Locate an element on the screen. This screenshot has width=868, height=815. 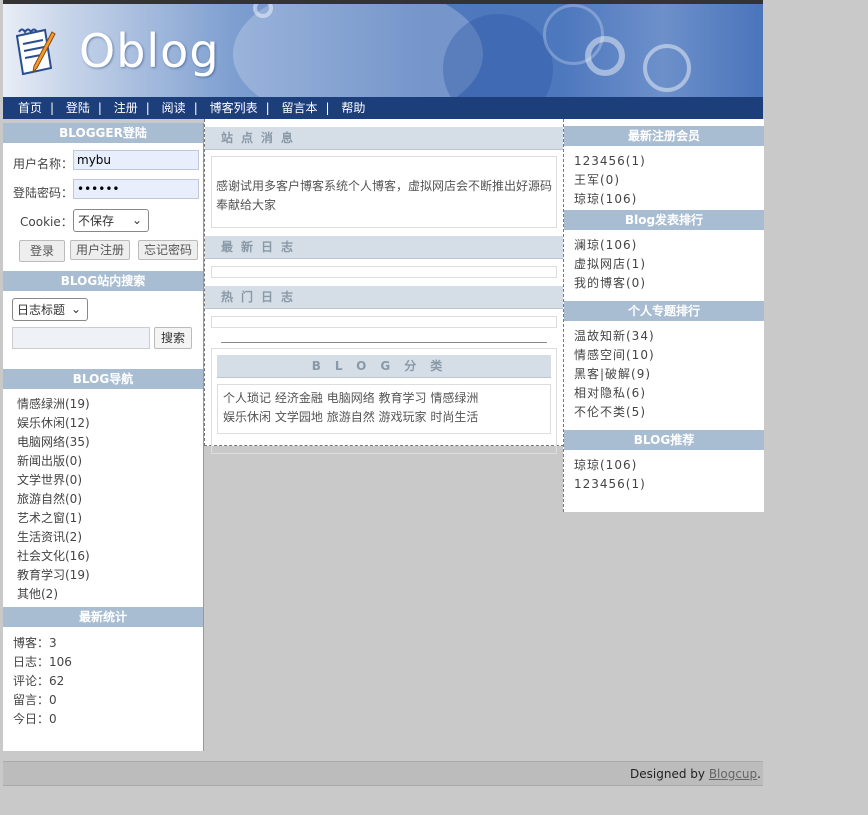
category-link: 情感绿洲 is located at coordinates (454, 398).